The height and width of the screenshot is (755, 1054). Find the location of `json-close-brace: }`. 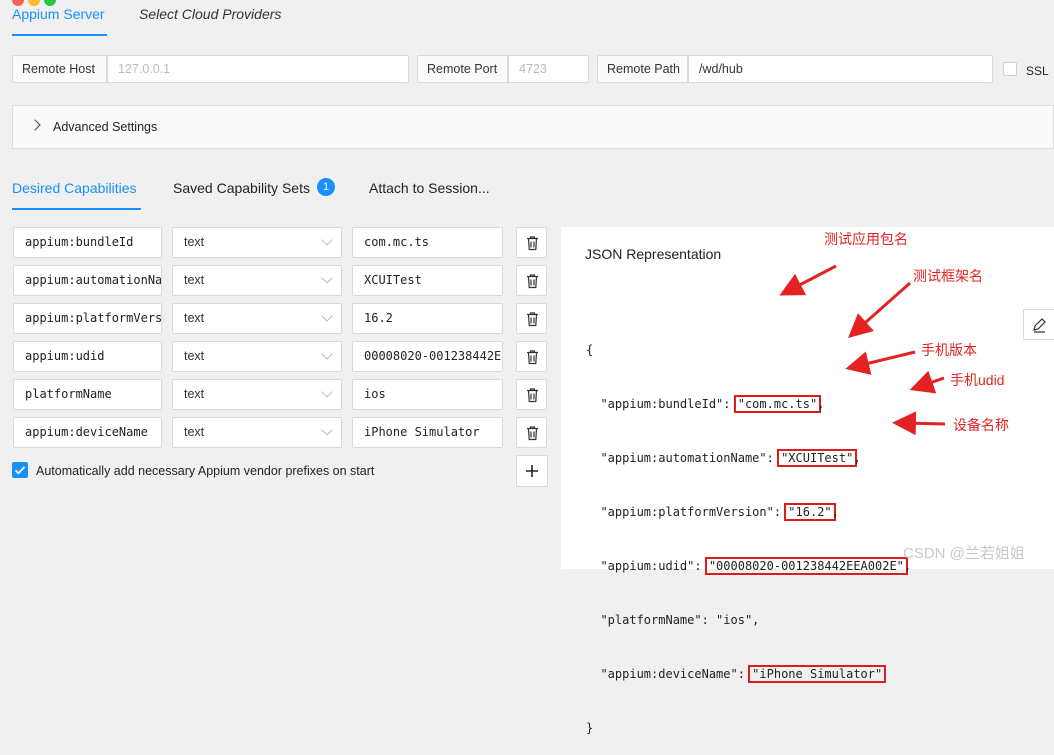

json-close-brace: } is located at coordinates (590, 728).